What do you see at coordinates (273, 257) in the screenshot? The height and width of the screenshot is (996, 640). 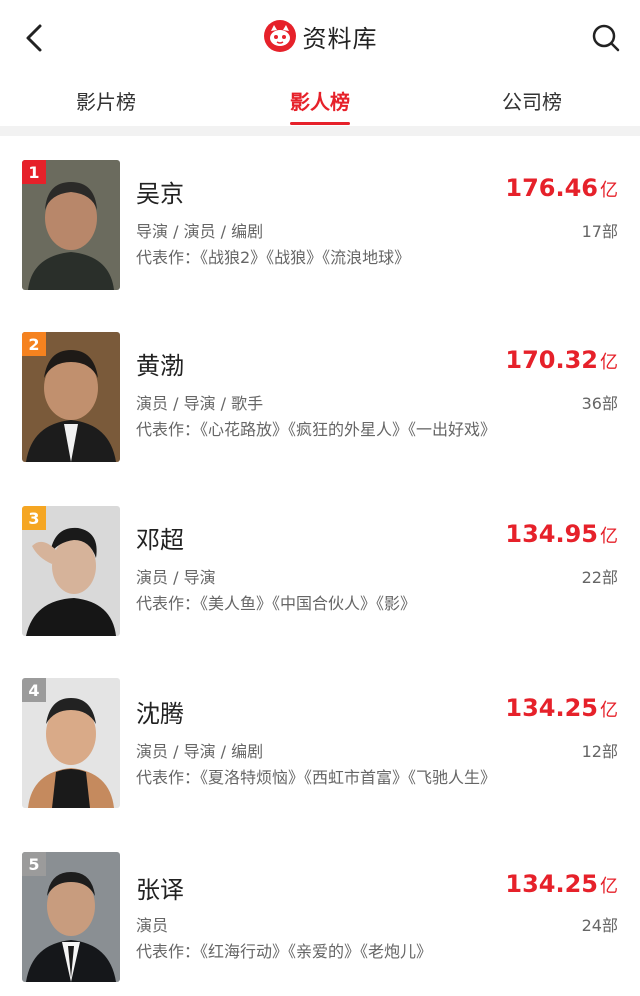 I see `person-works: 代表作：《战狼2》《战狼》《流浪地球》` at bounding box center [273, 257].